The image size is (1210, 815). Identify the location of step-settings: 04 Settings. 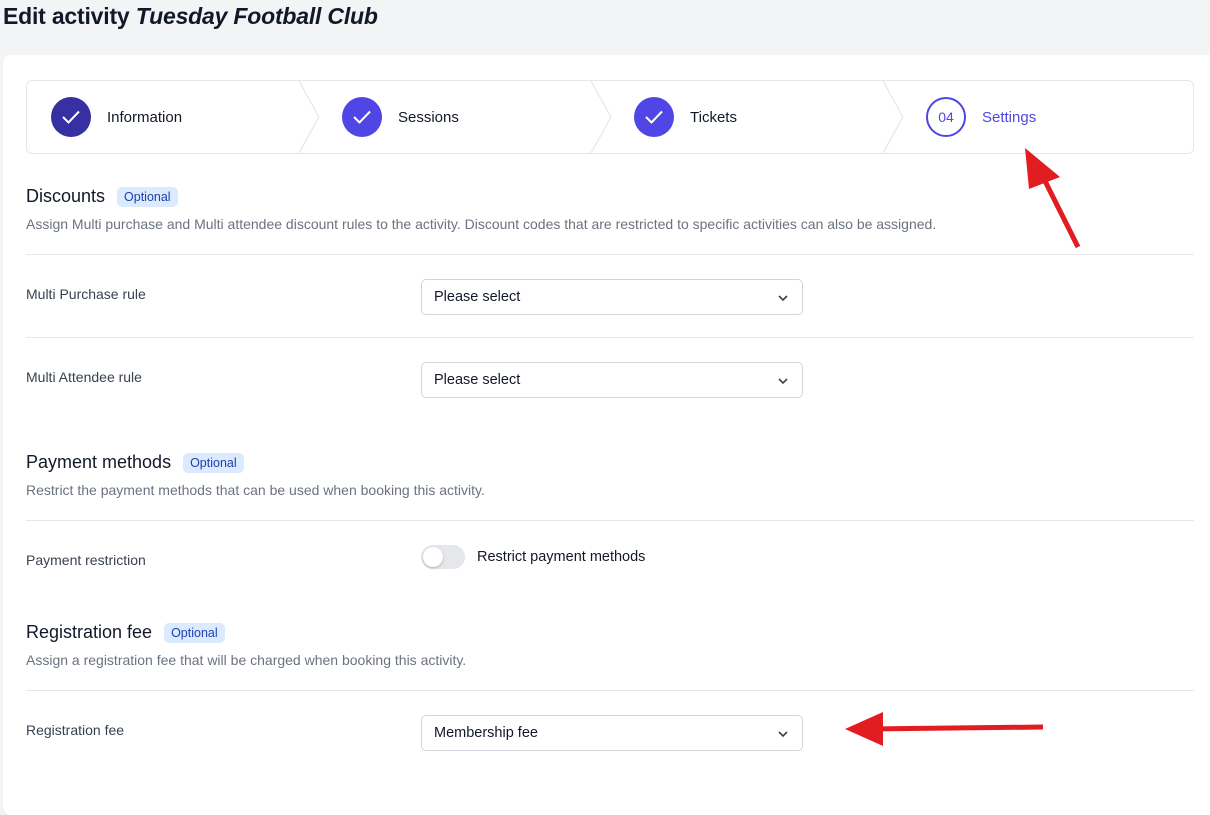
(981, 117).